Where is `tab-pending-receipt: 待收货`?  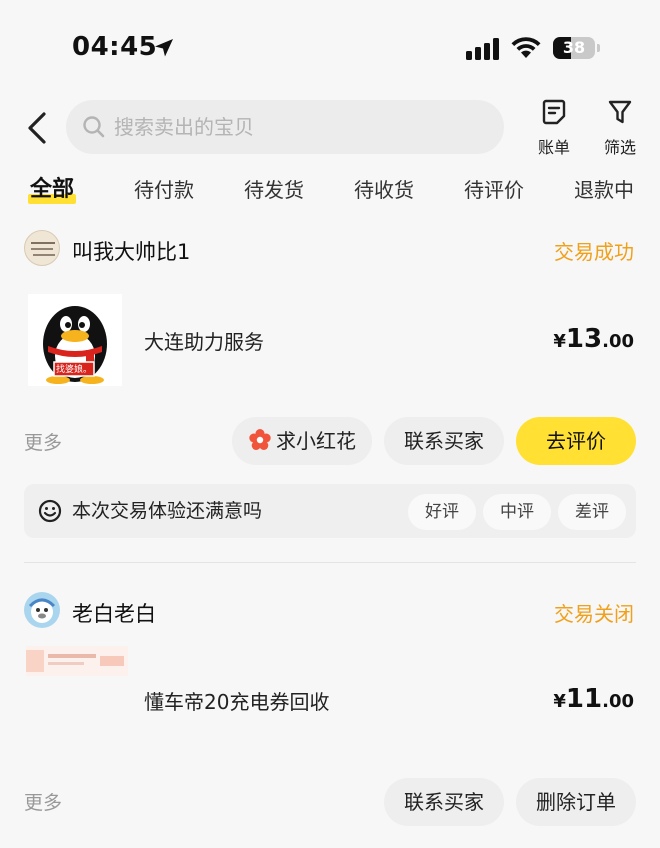
tab-pending-receipt: 待收货 is located at coordinates (384, 190).